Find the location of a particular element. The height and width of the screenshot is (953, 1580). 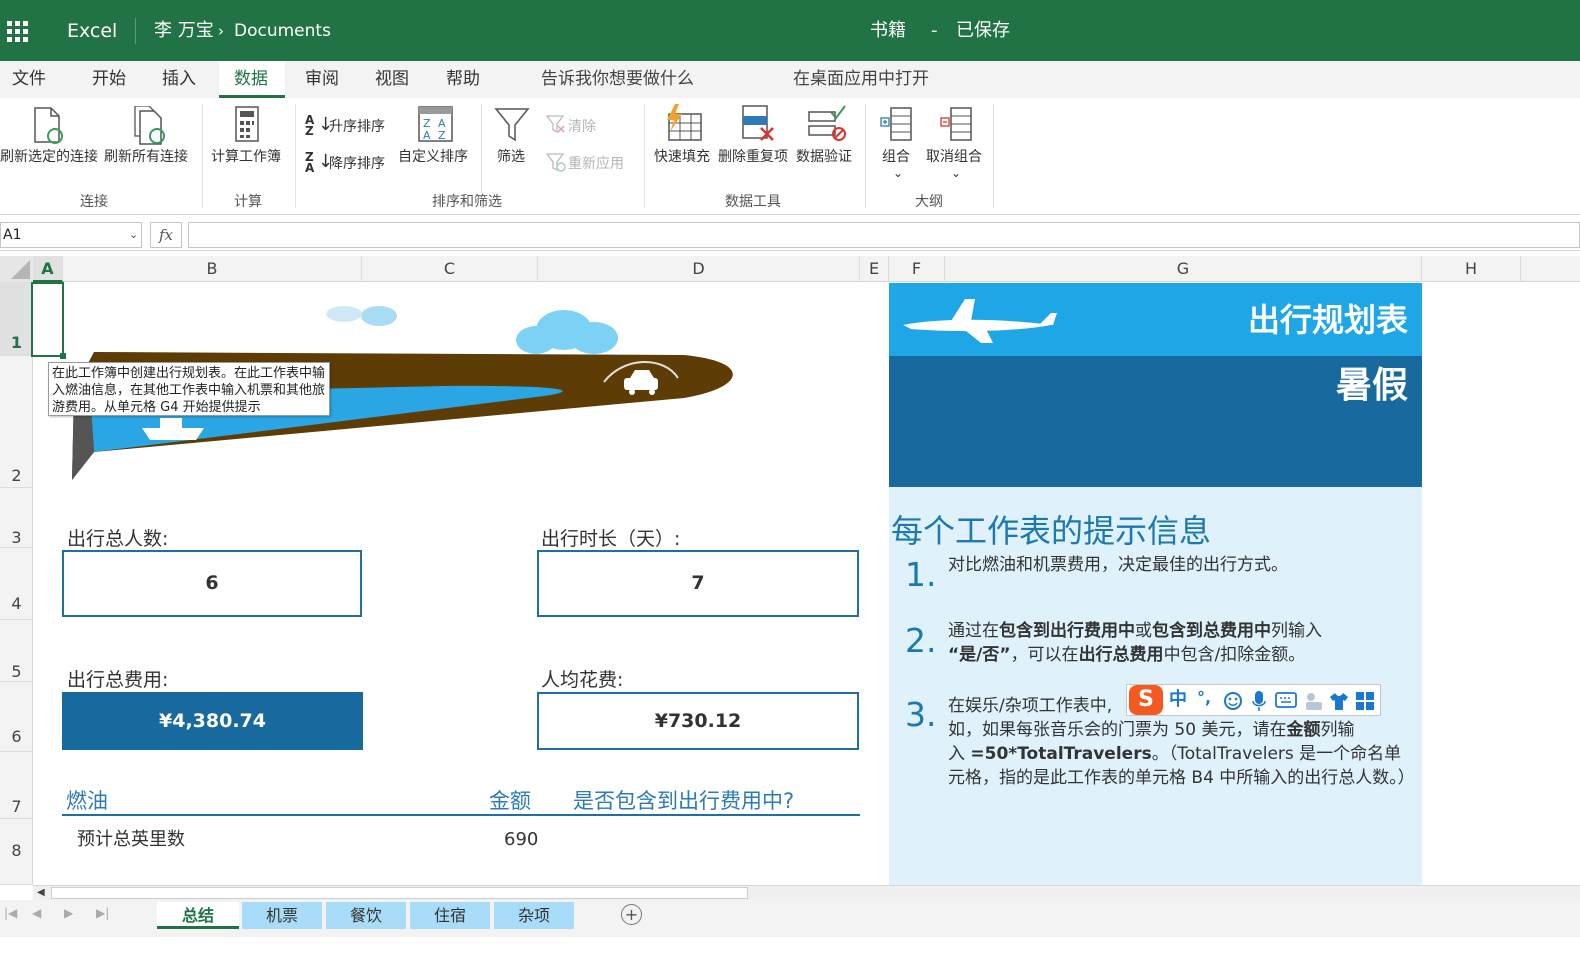

tip-2-bold: 出行总费用 is located at coordinates (1121, 655).